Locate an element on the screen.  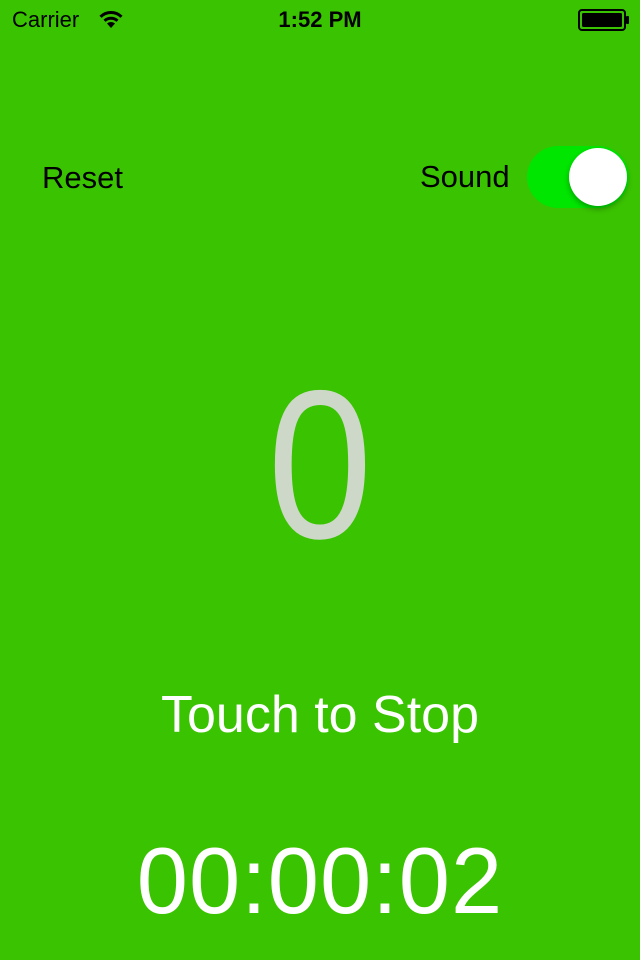
timer-area: 00:00:02 is located at coordinates (320, 881).